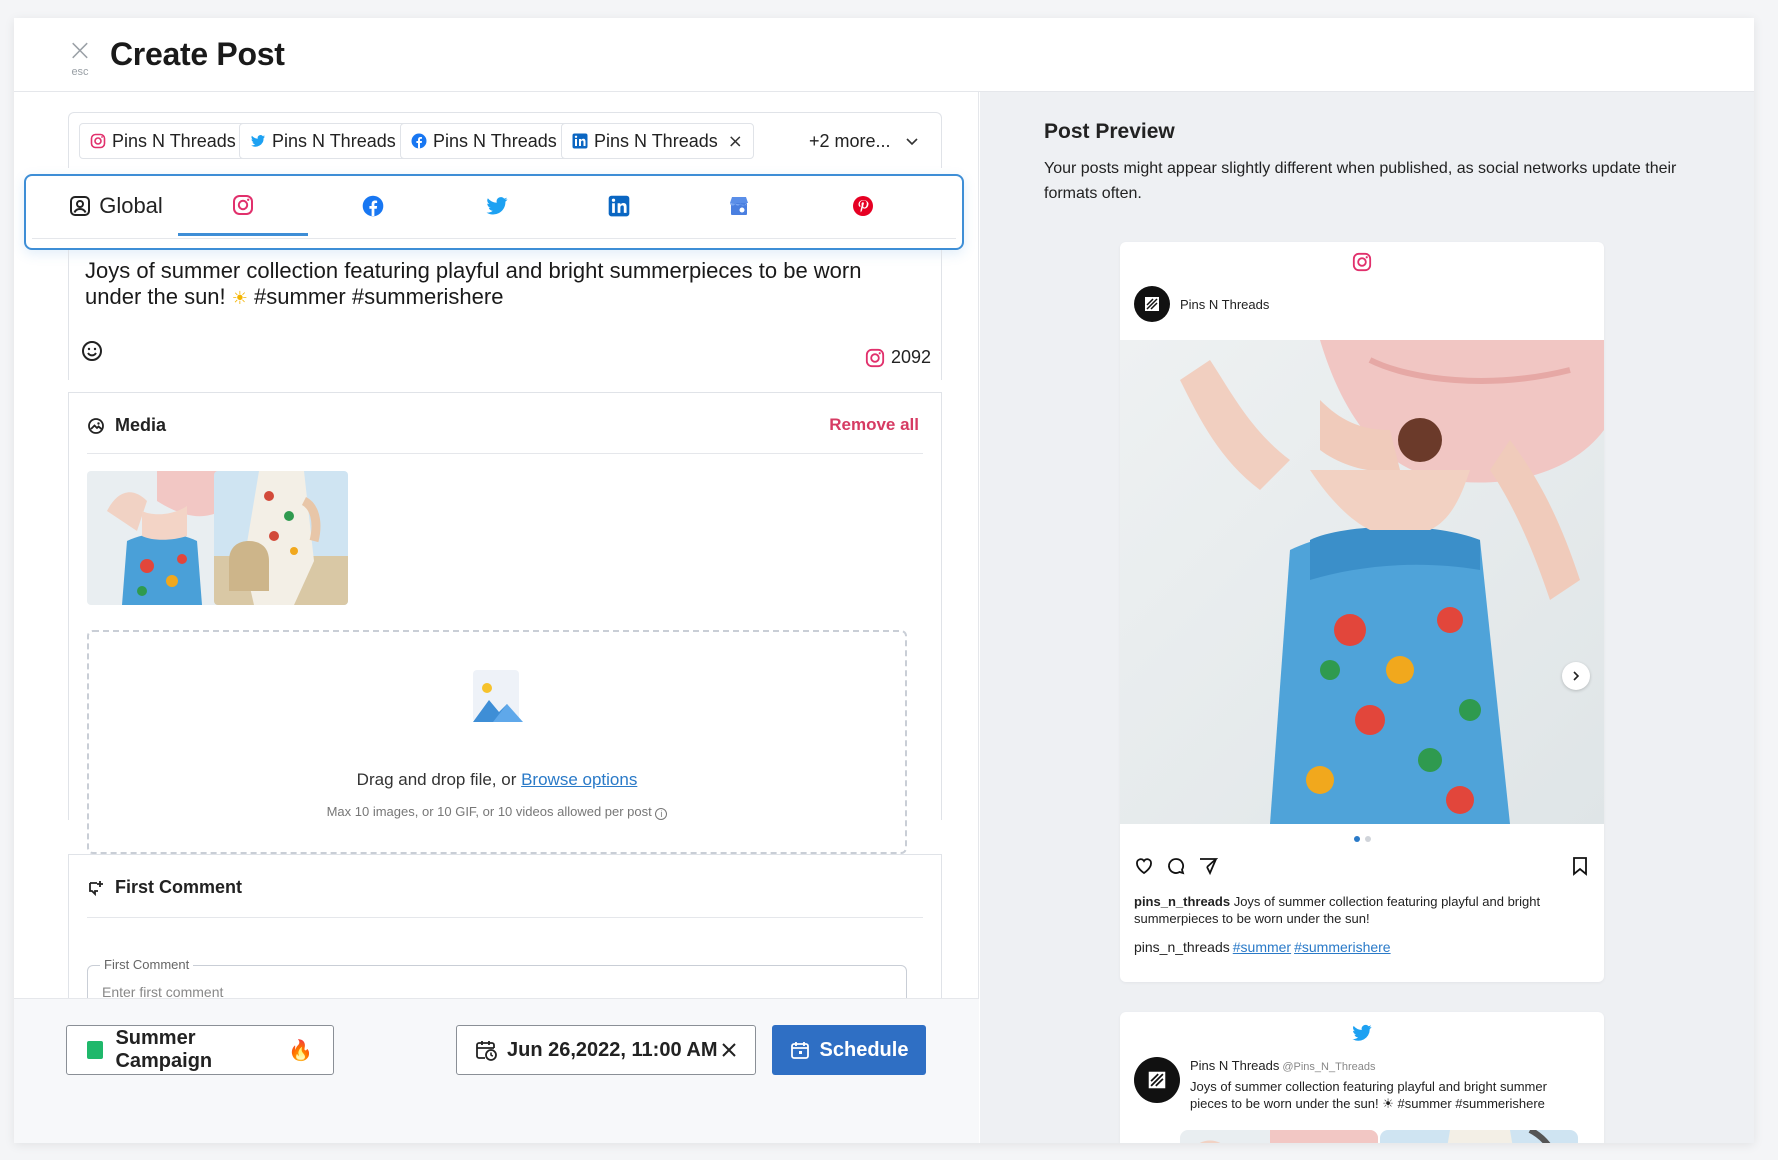 The width and height of the screenshot is (1778, 1160). Describe the element at coordinates (141, 425) in the screenshot. I see `media-title: Media` at that location.